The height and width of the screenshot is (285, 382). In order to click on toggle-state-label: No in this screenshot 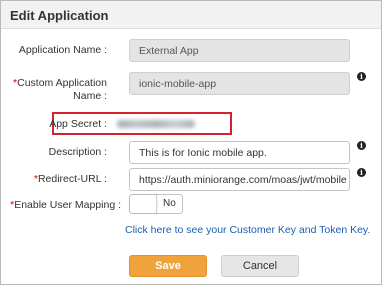, I will do `click(169, 203)`.